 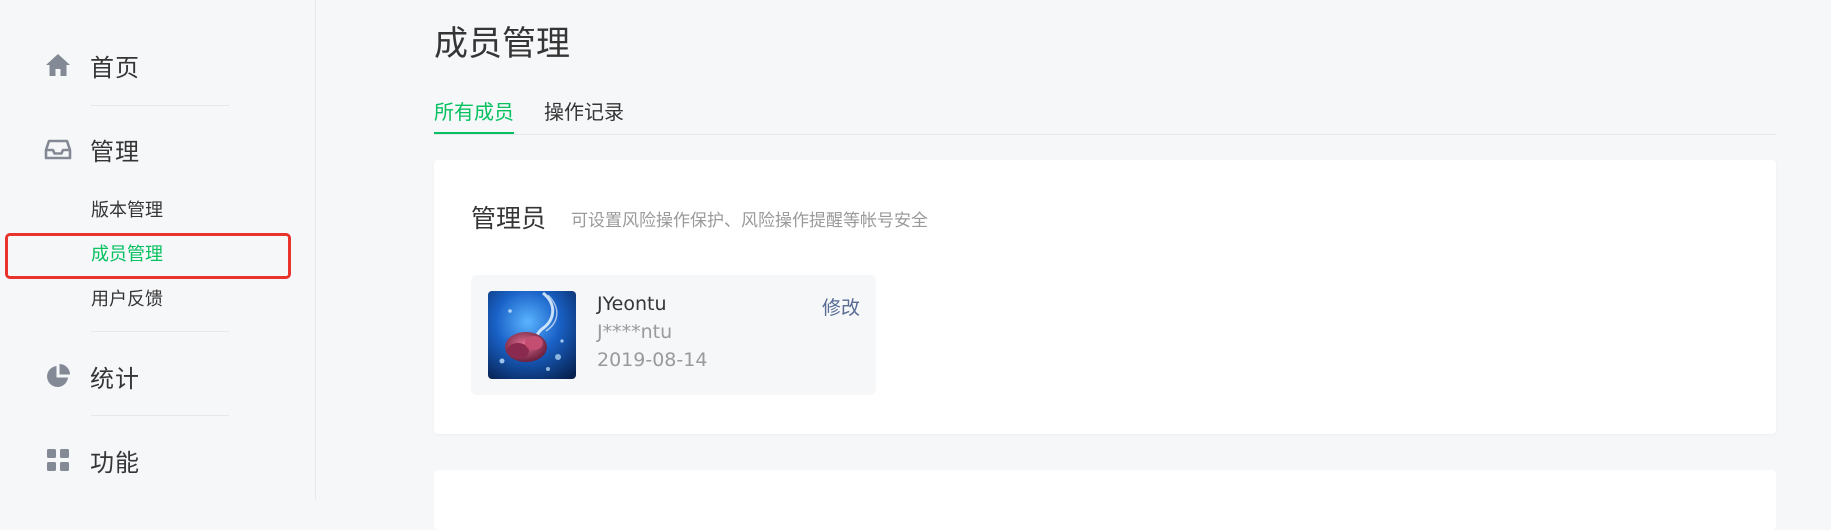 I want to click on member-name: JYeontu, so click(x=632, y=304).